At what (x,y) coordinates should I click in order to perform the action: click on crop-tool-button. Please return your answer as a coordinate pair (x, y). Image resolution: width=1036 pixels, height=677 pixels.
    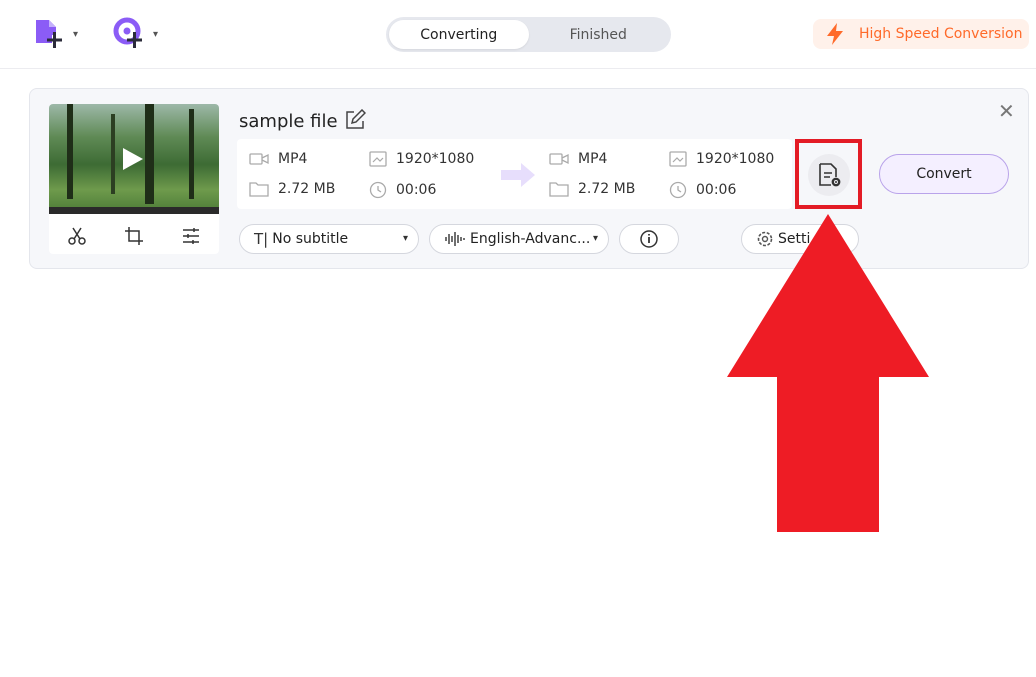
    Looking at the image, I should click on (134, 236).